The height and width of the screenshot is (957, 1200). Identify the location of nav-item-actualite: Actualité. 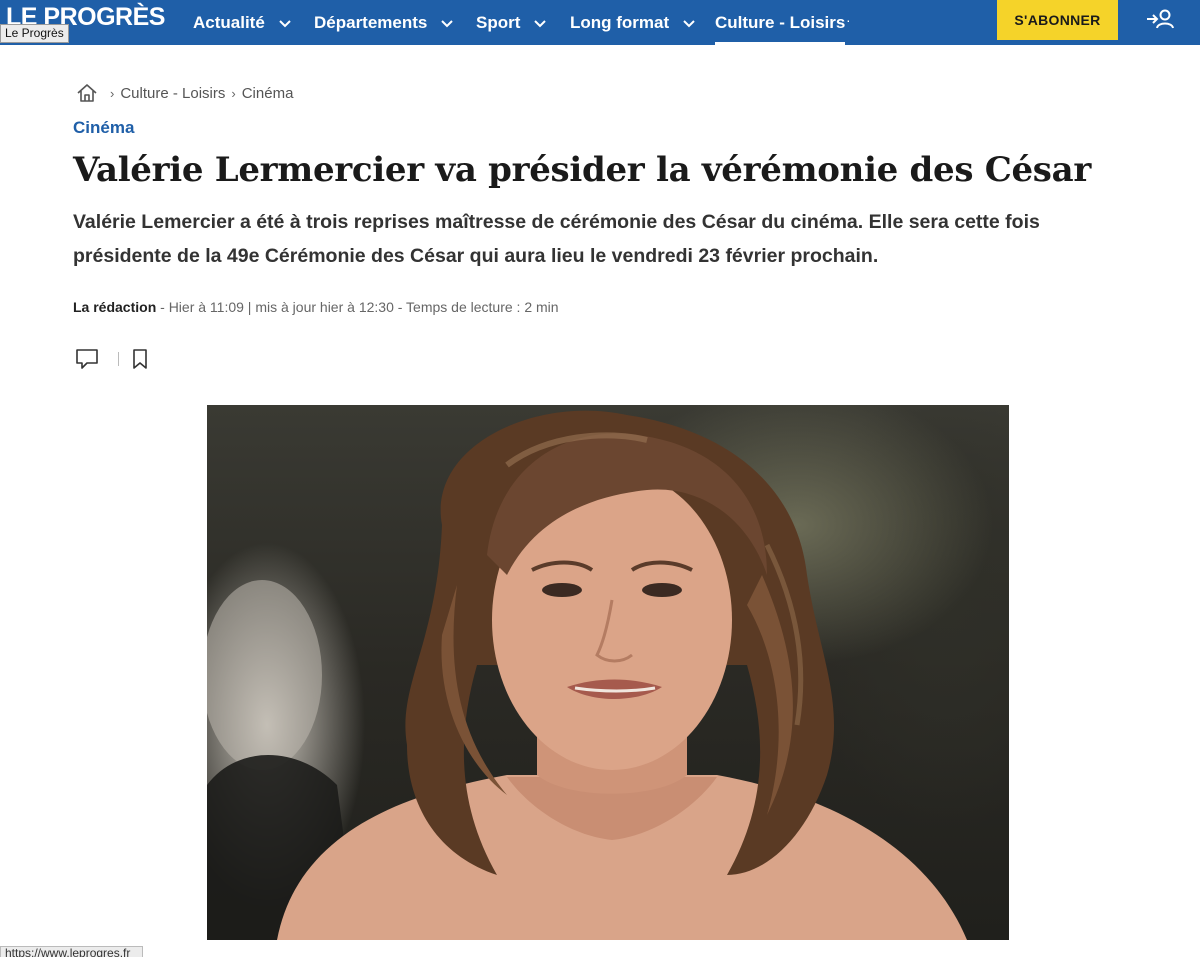
(243, 22).